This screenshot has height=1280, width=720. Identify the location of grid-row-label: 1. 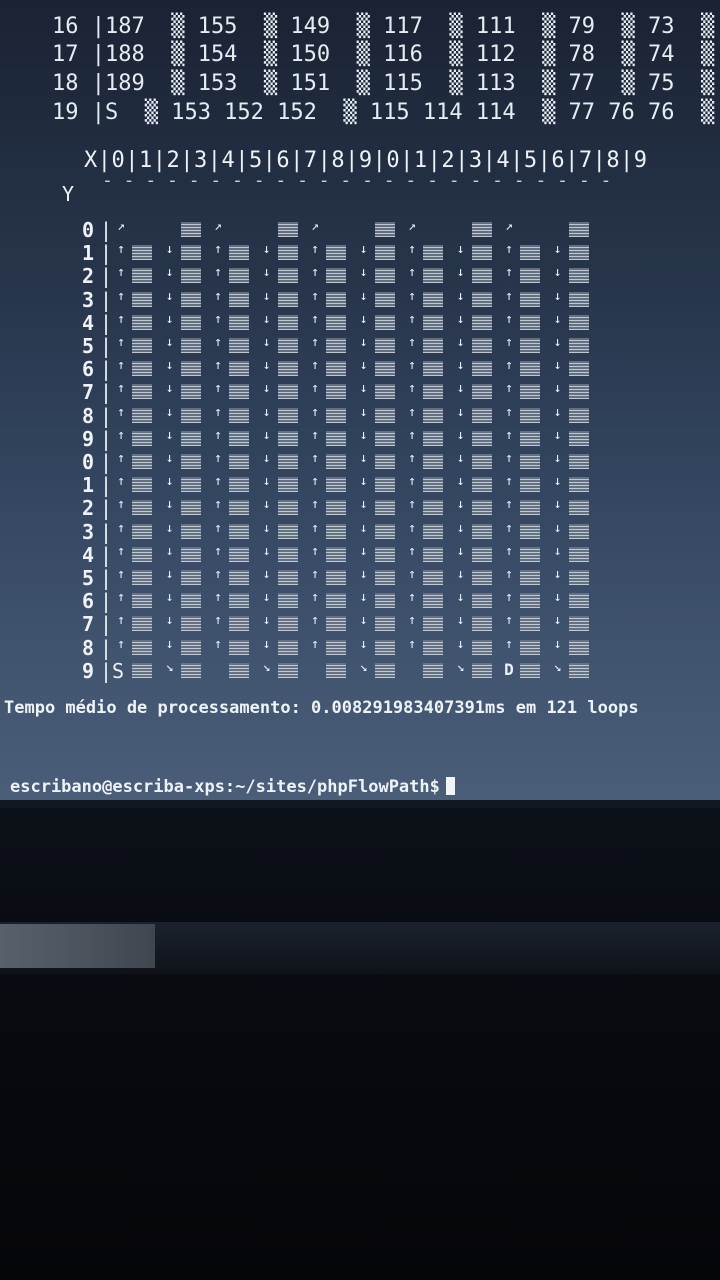
(87, 253).